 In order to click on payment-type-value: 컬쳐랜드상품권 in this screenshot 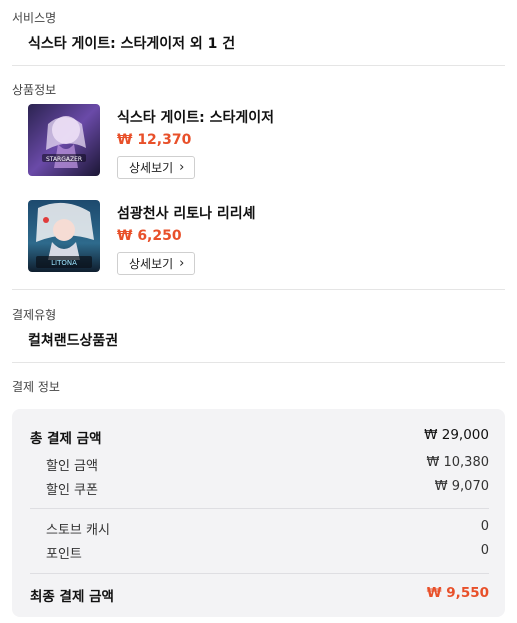, I will do `click(73, 341)`.